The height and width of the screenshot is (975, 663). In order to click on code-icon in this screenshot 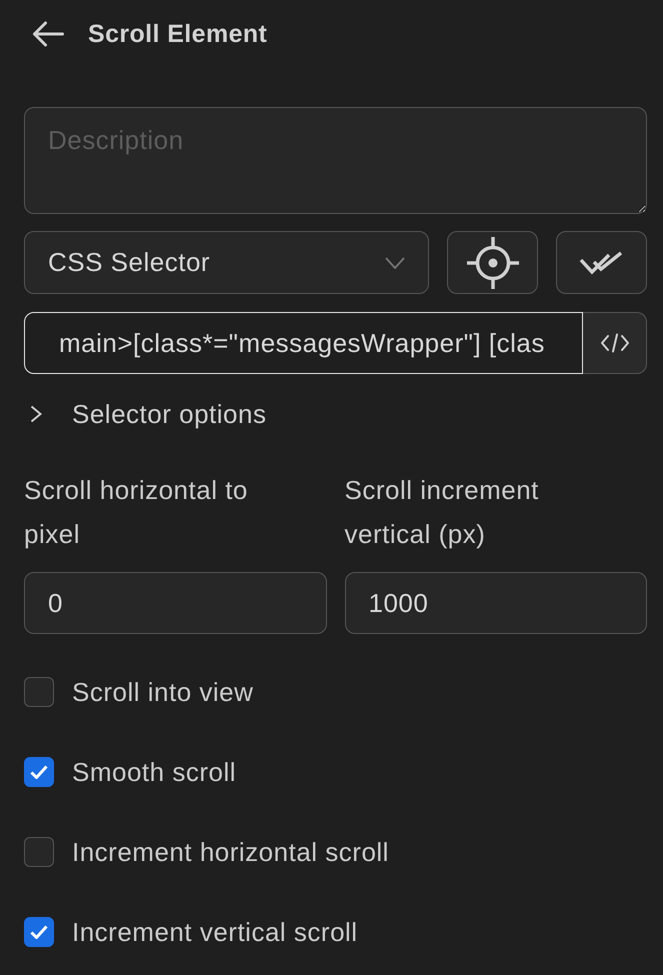, I will do `click(615, 343)`.